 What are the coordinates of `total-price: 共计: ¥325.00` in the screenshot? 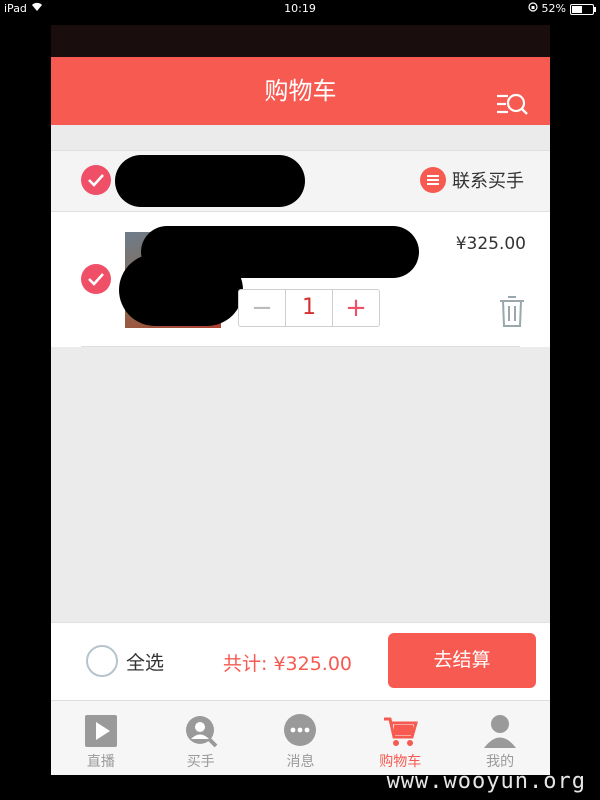 It's located at (288, 664).